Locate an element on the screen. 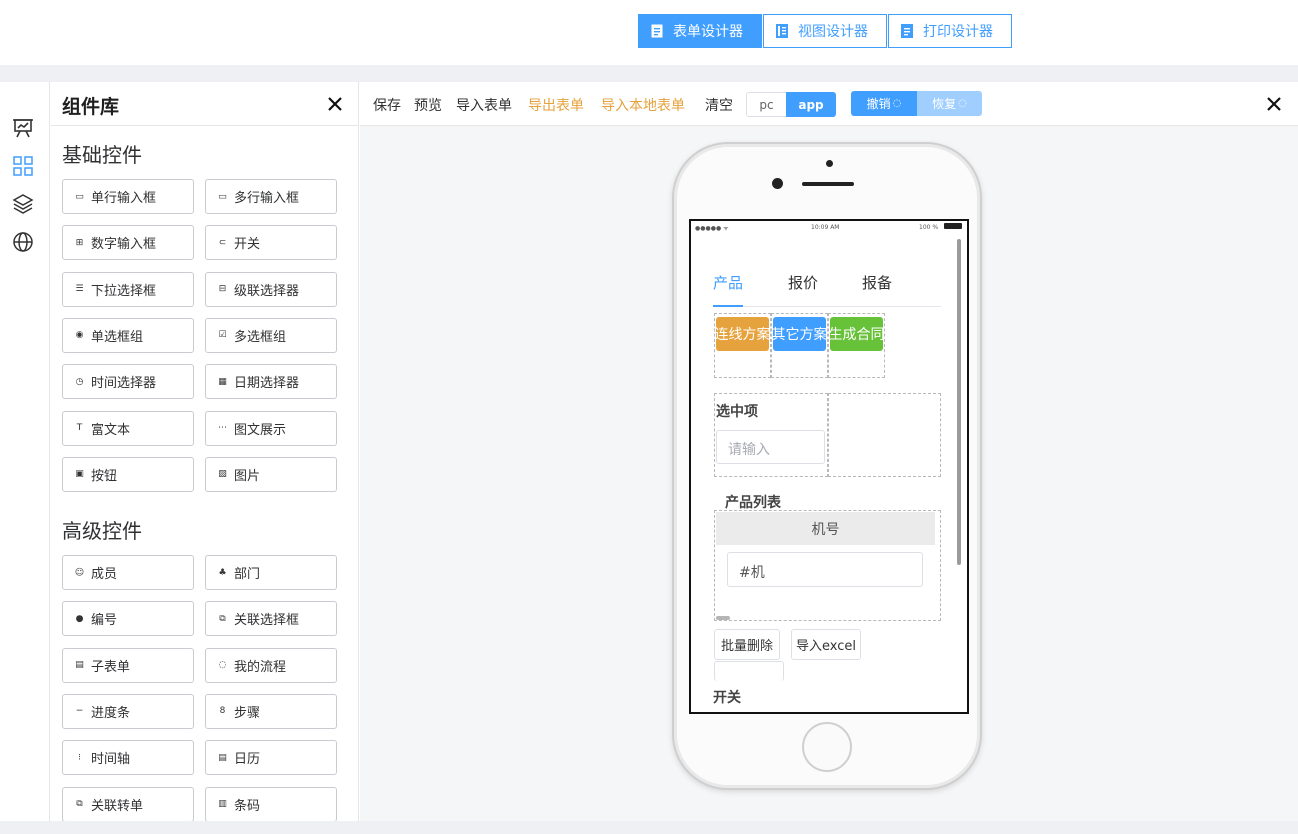 The width and height of the screenshot is (1298, 834). component-label: 成员 is located at coordinates (104, 574).